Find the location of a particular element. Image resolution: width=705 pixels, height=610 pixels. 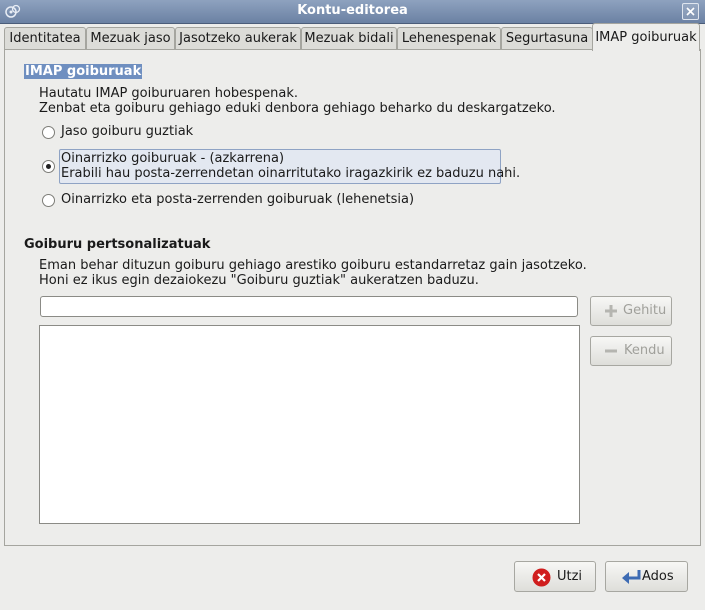

tab-label: Identitatea is located at coordinates (45, 38).